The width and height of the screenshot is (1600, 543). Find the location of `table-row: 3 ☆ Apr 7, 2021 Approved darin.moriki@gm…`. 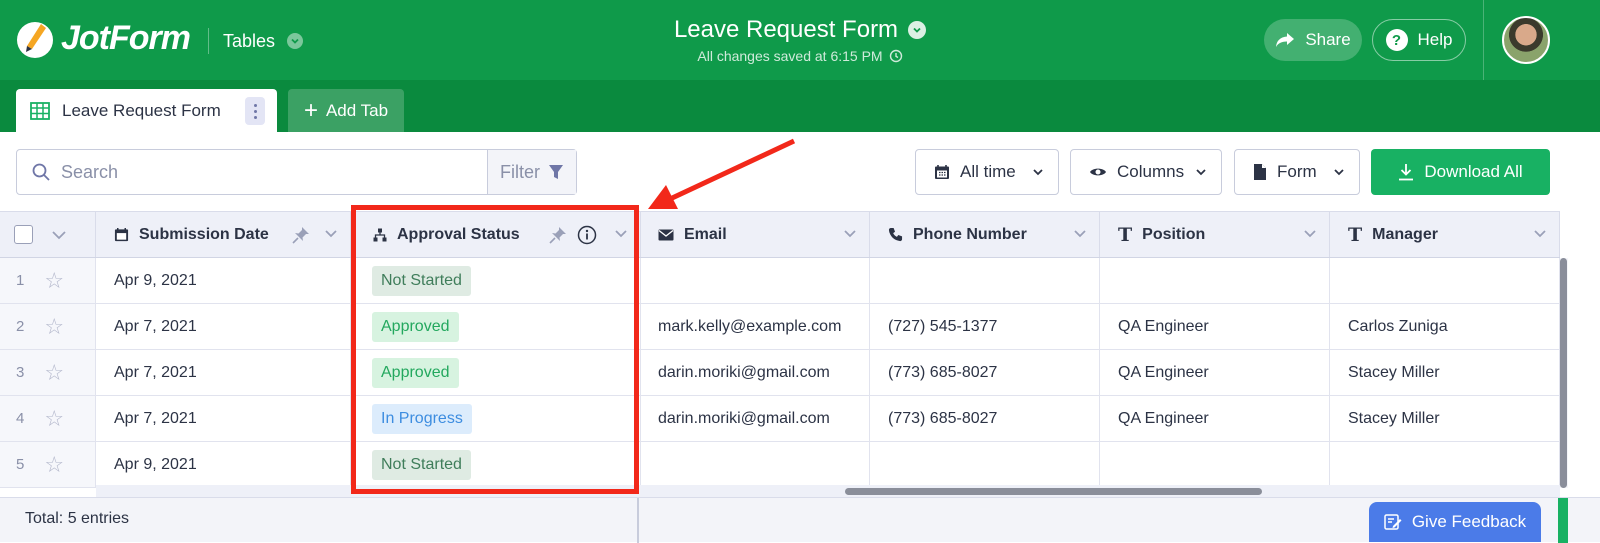

table-row: 3 ☆ Apr 7, 2021 Approved darin.moriki@gm… is located at coordinates (780, 373).